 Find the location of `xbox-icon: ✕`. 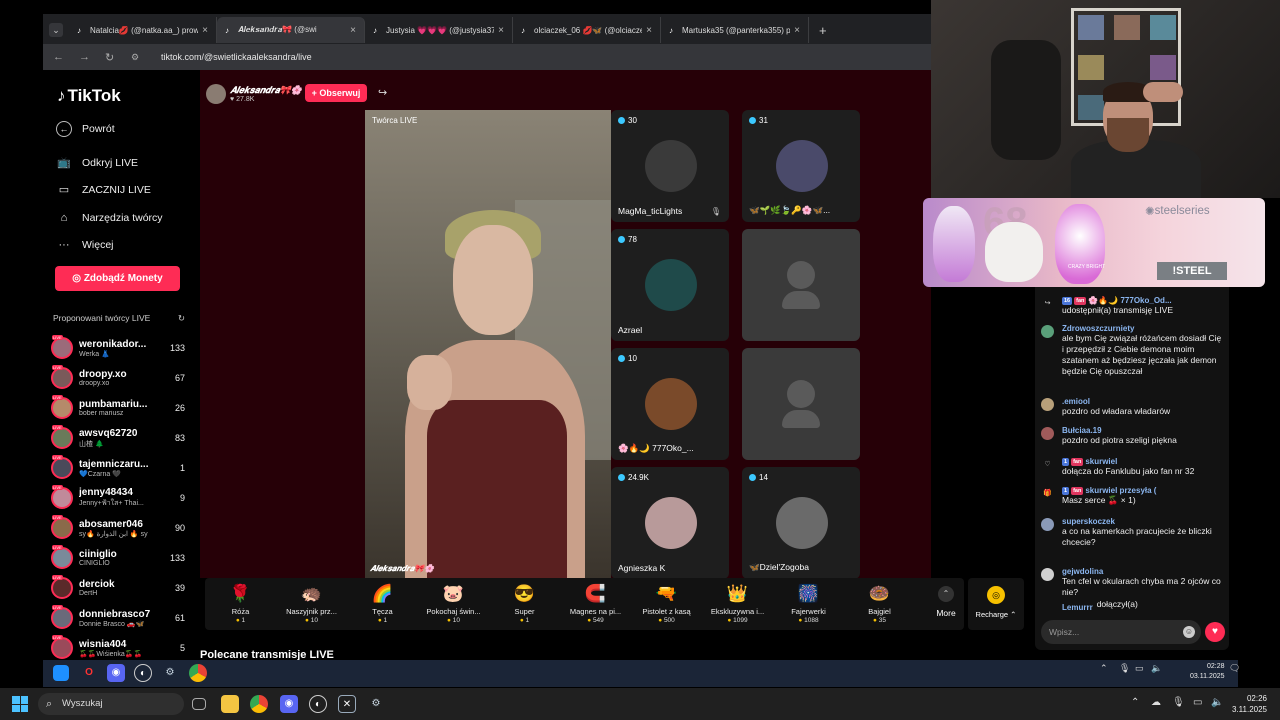

xbox-icon: ✕ is located at coordinates (347, 704).